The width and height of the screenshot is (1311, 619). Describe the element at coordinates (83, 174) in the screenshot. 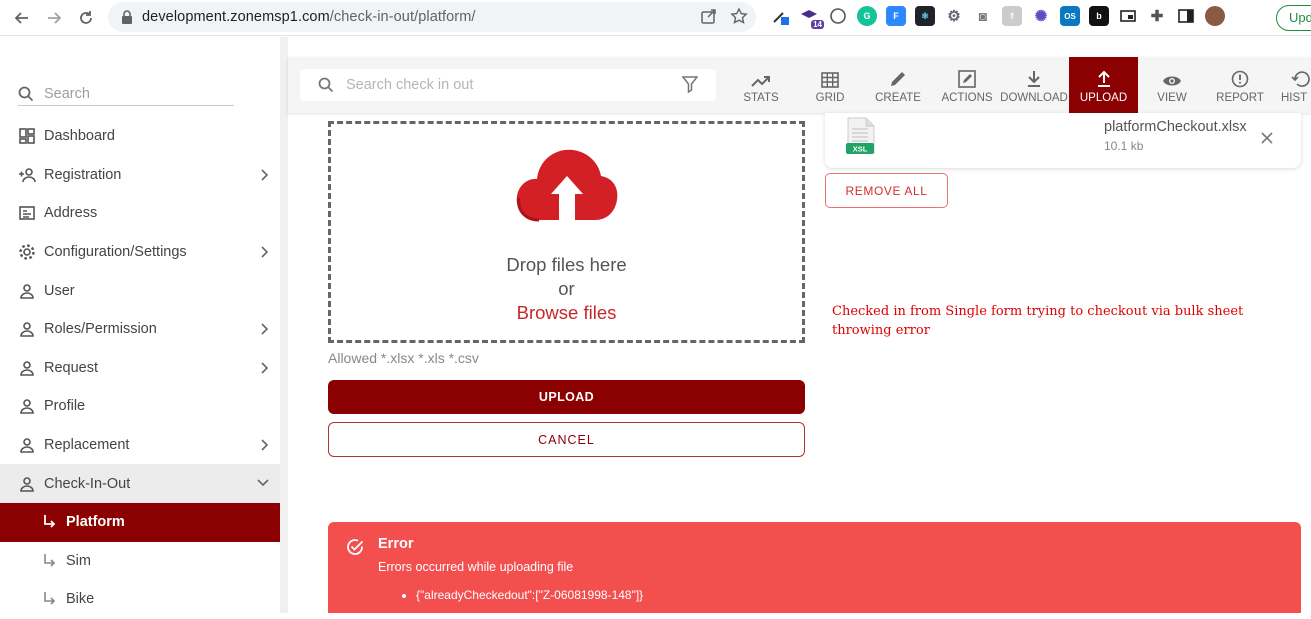

I see `sidebar-item-label: Registration` at that location.